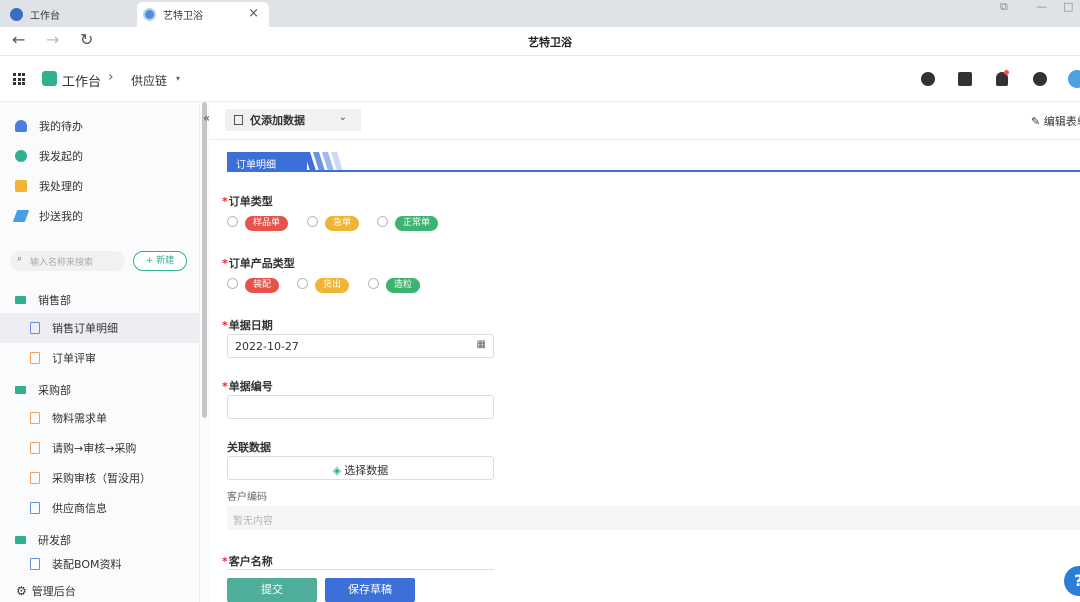 The width and height of the screenshot is (1080, 602). I want to click on browser-tab-active: 艺特卫浴 ×, so click(203, 14).